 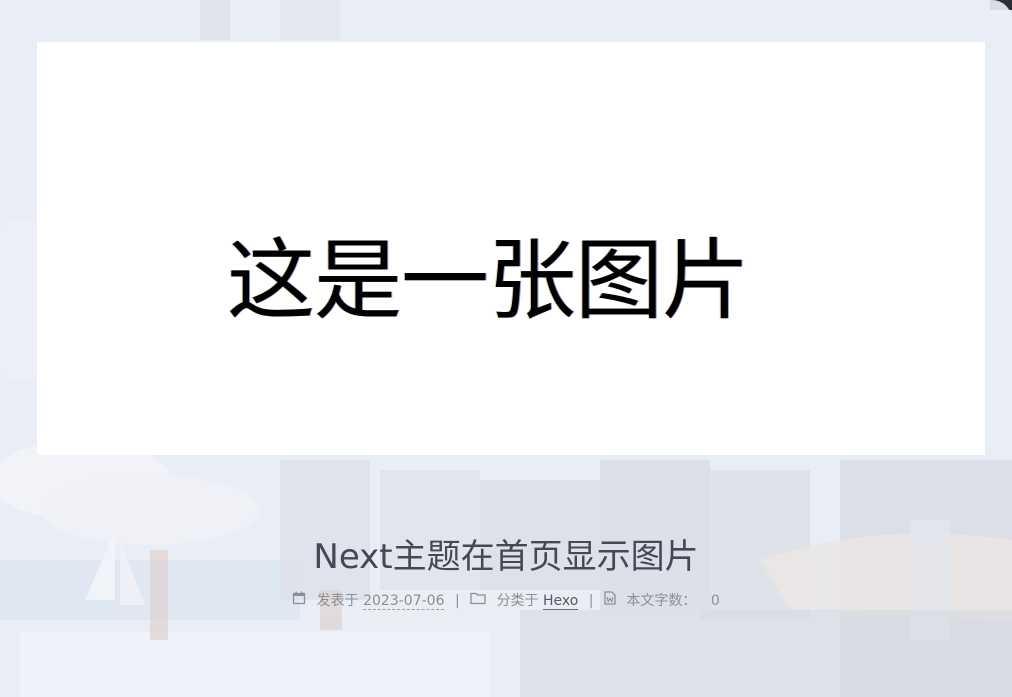 What do you see at coordinates (517, 601) in the screenshot?
I see `meta-category-label: 分类于` at bounding box center [517, 601].